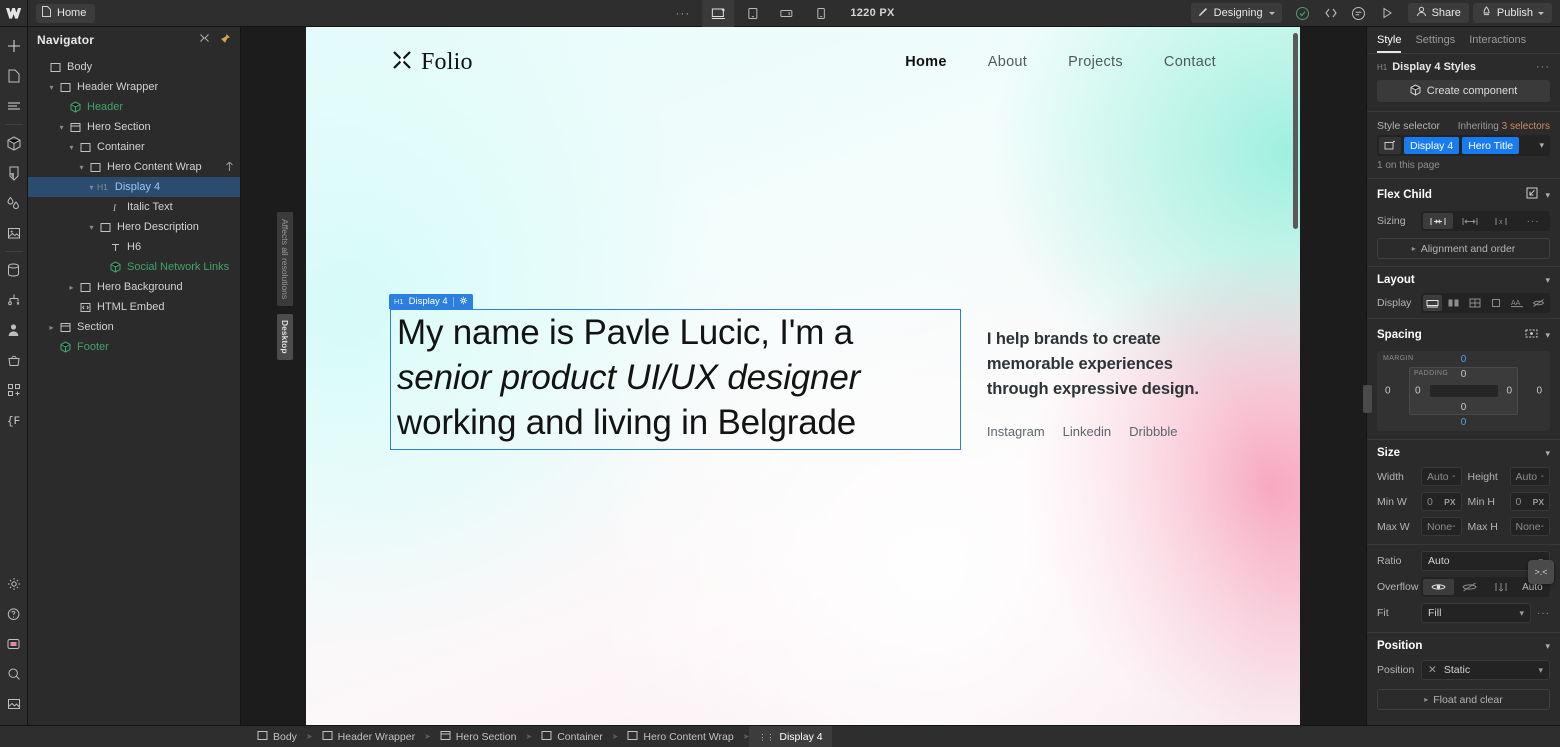  I want to click on audit-check-icon, so click(1303, 13).